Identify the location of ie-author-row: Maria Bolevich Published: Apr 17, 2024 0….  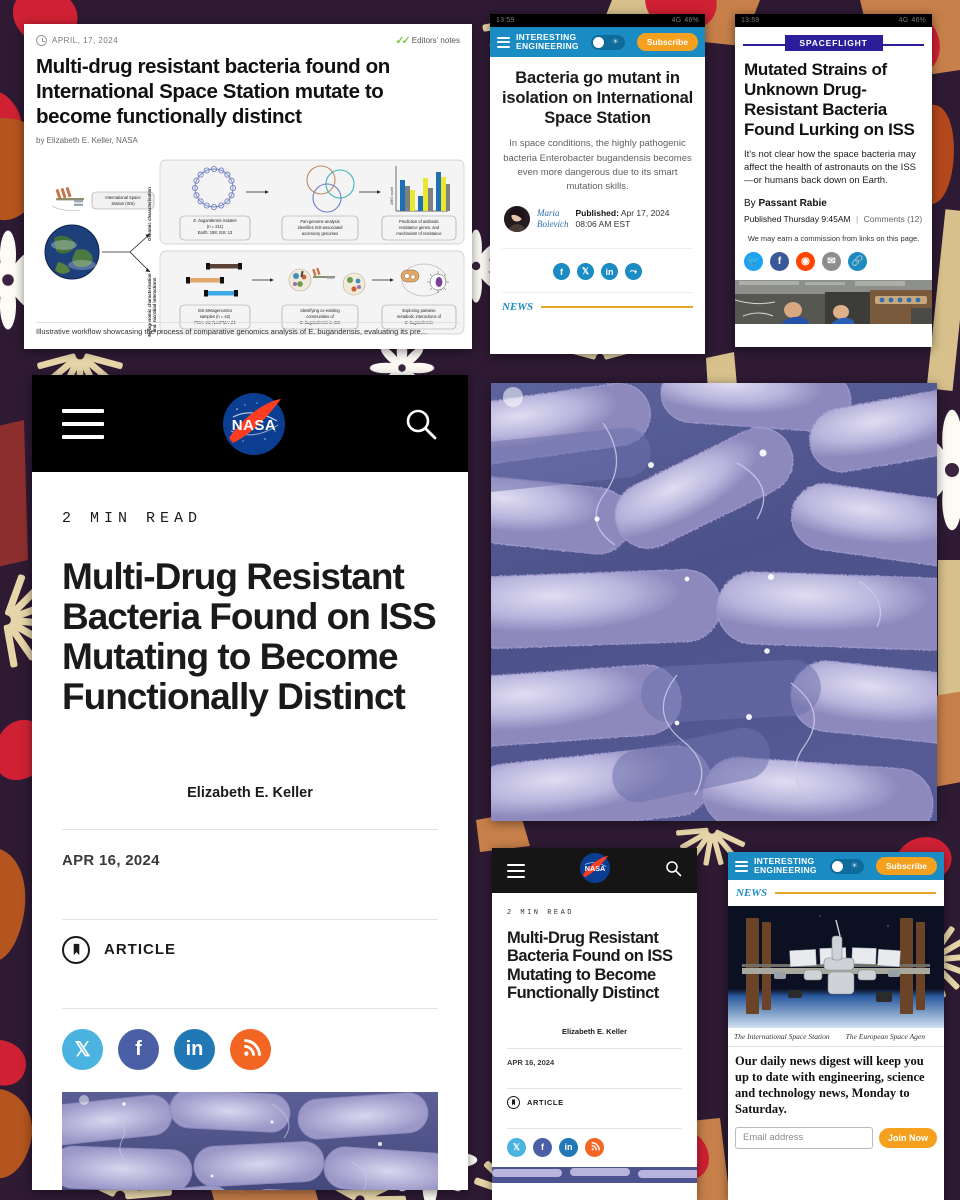
(597, 219).